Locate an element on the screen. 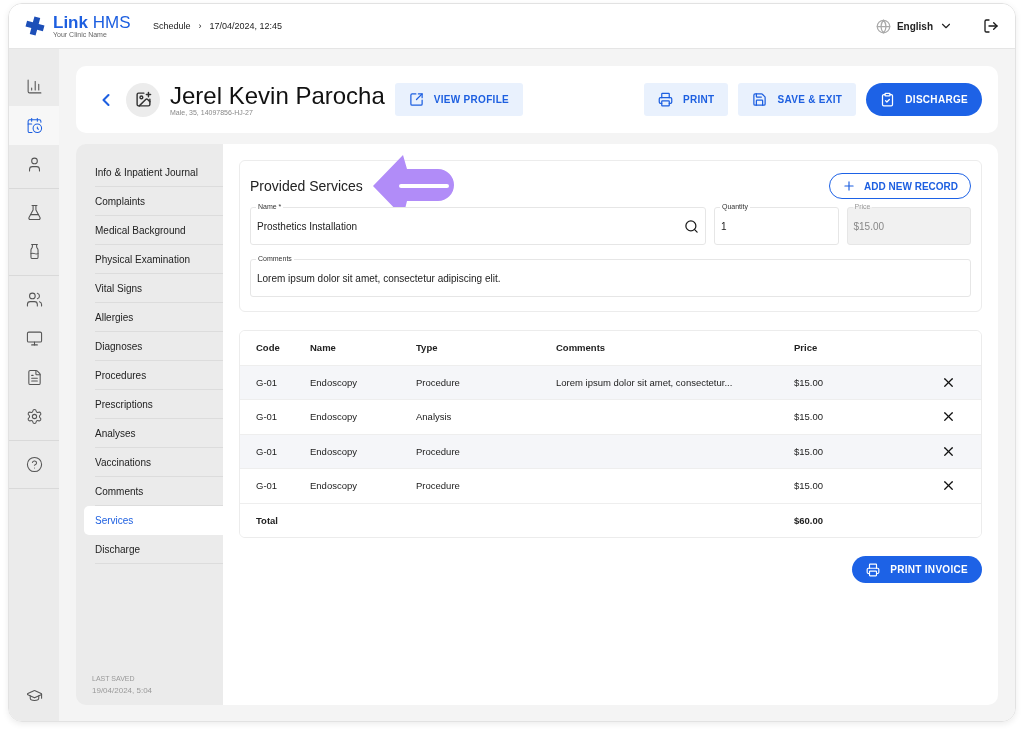  table-cell-text: Analysis is located at coordinates (434, 417).